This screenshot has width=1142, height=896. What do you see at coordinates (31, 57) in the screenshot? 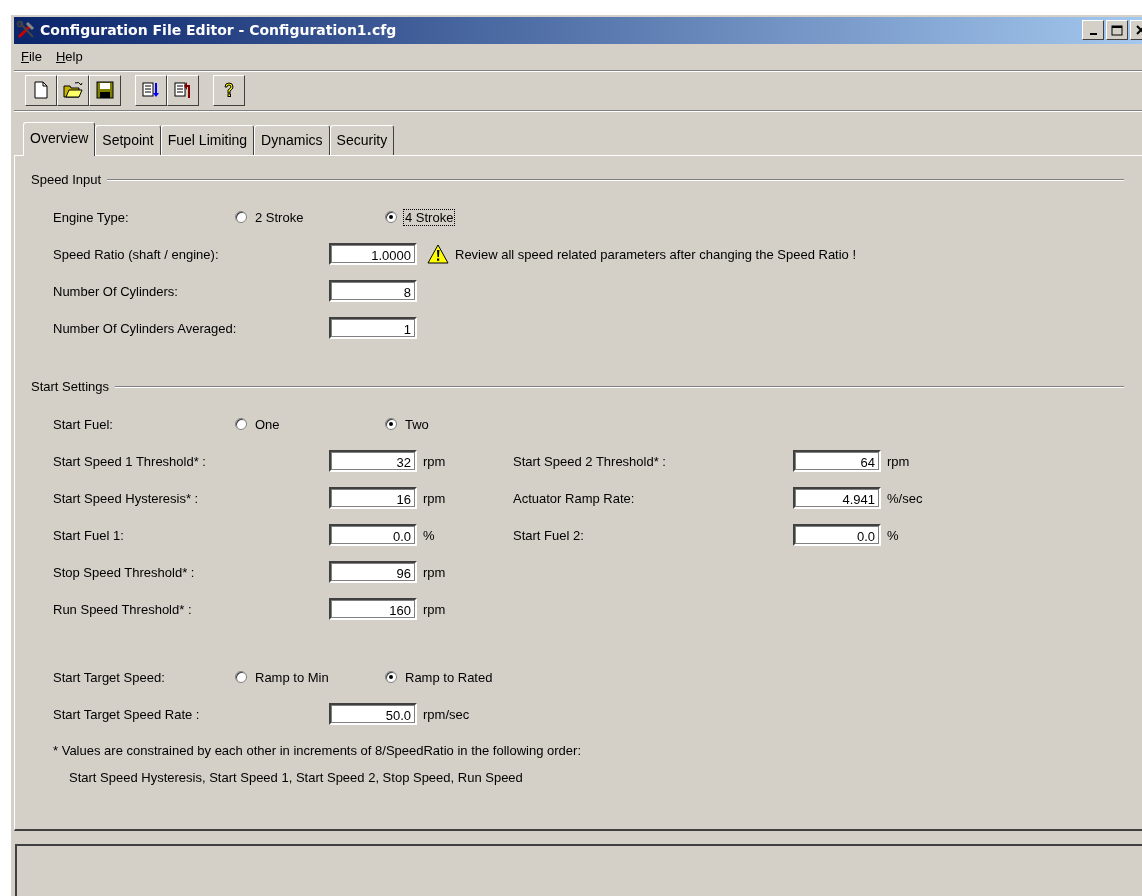
I see `menu-item: File` at bounding box center [31, 57].